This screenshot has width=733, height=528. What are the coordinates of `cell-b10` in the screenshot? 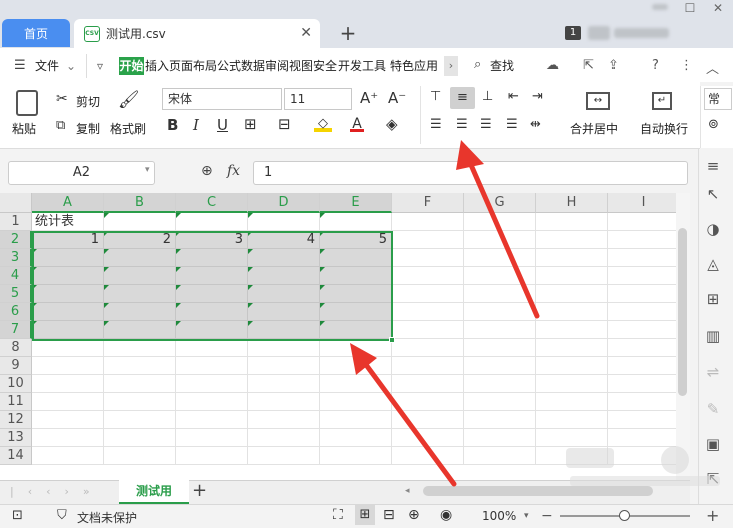 It's located at (140, 384).